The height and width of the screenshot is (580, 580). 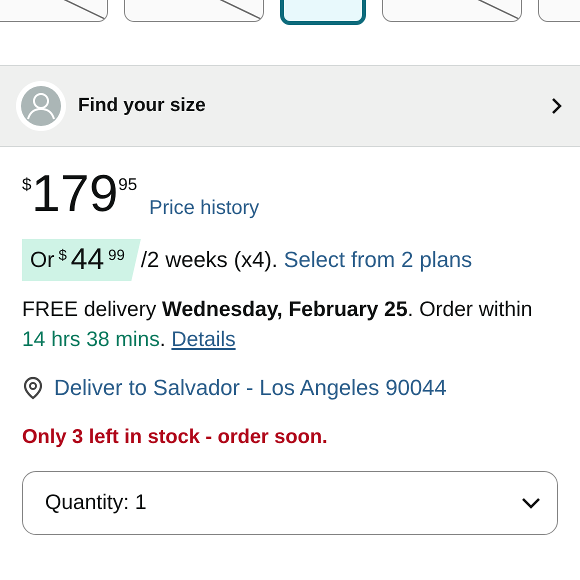 What do you see at coordinates (531, 503) in the screenshot?
I see `chevron-down-icon` at bounding box center [531, 503].